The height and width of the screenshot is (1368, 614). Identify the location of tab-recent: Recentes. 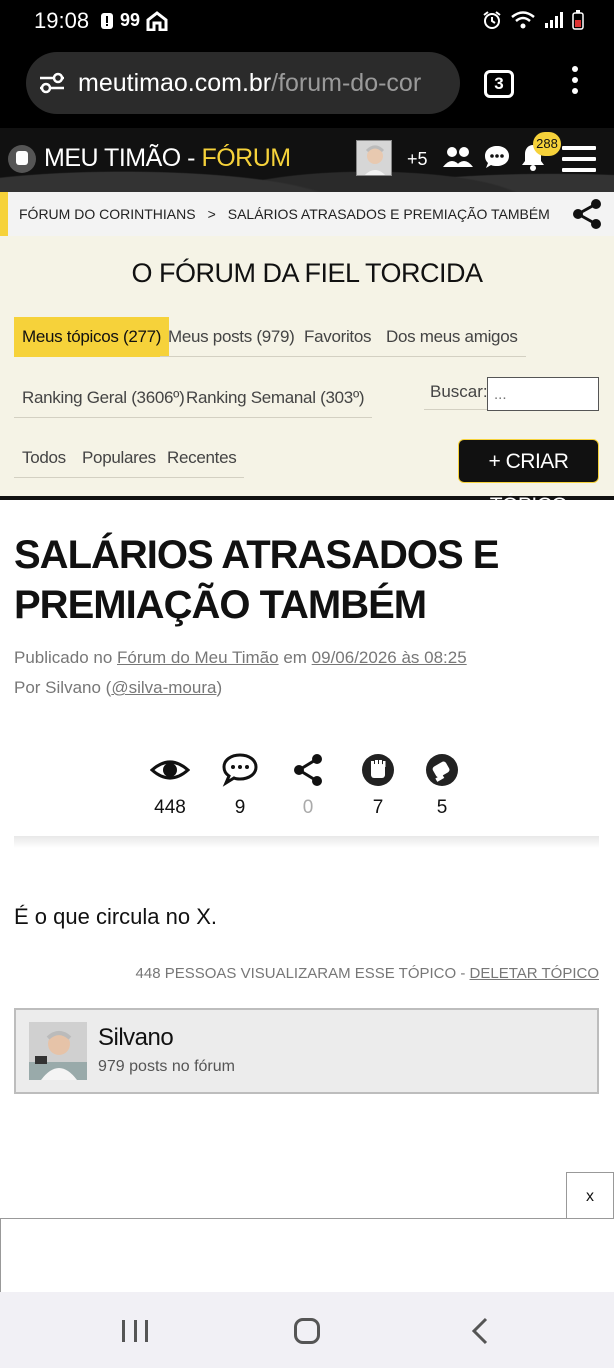
(202, 458).